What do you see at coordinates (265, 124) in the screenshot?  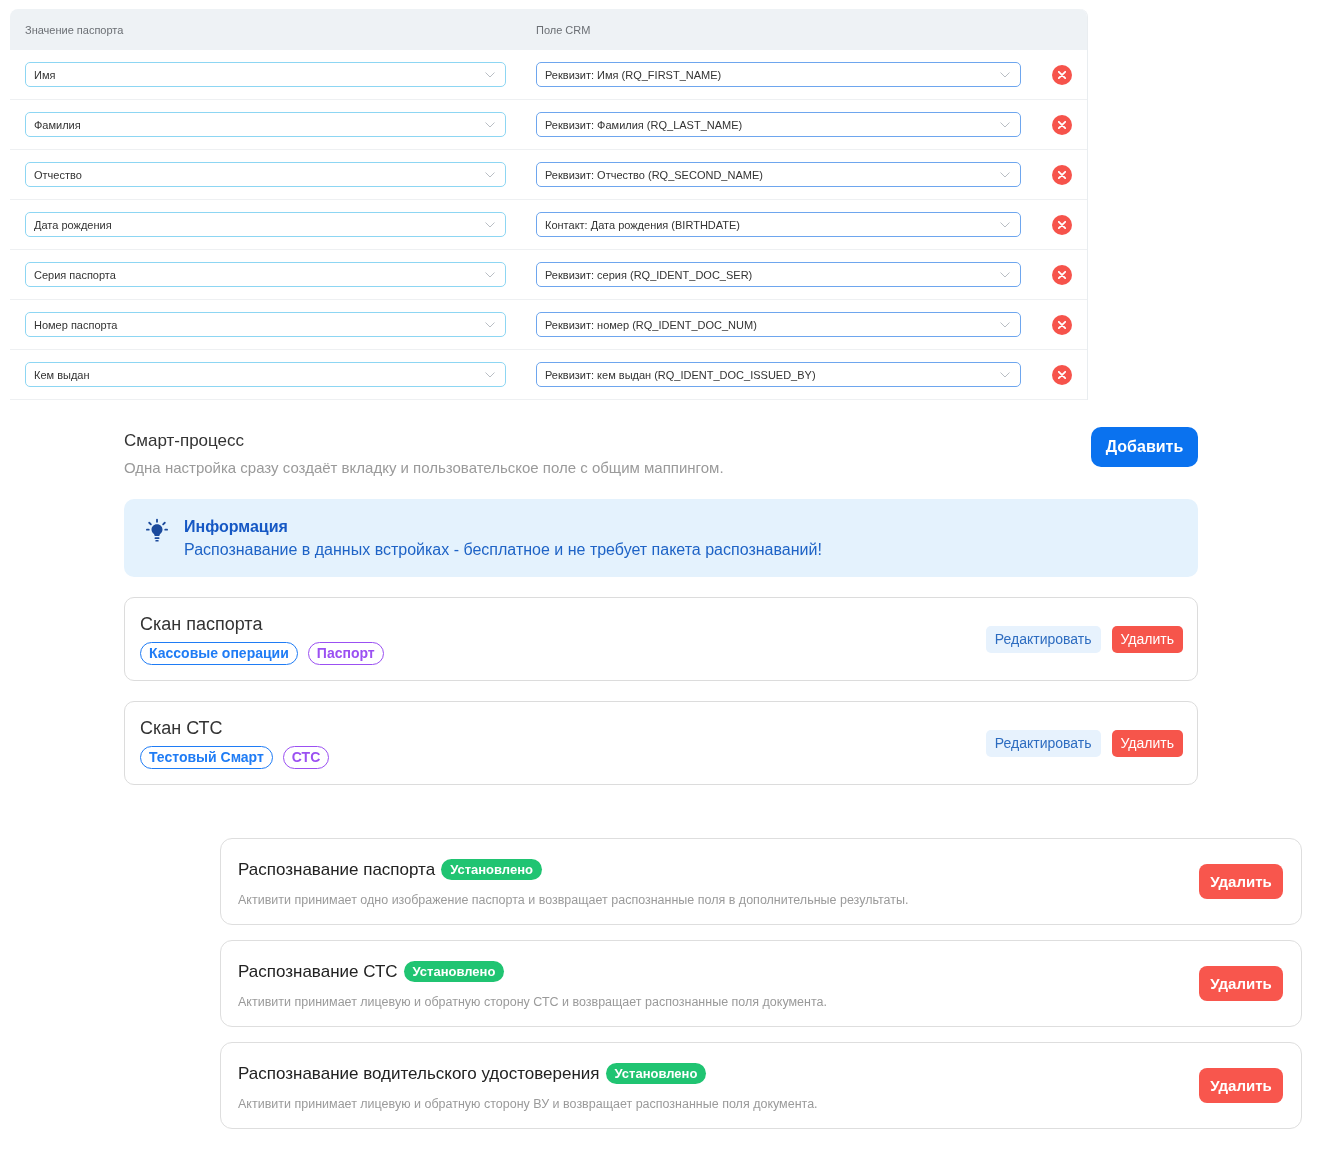 I see `select-field: Фамилия` at bounding box center [265, 124].